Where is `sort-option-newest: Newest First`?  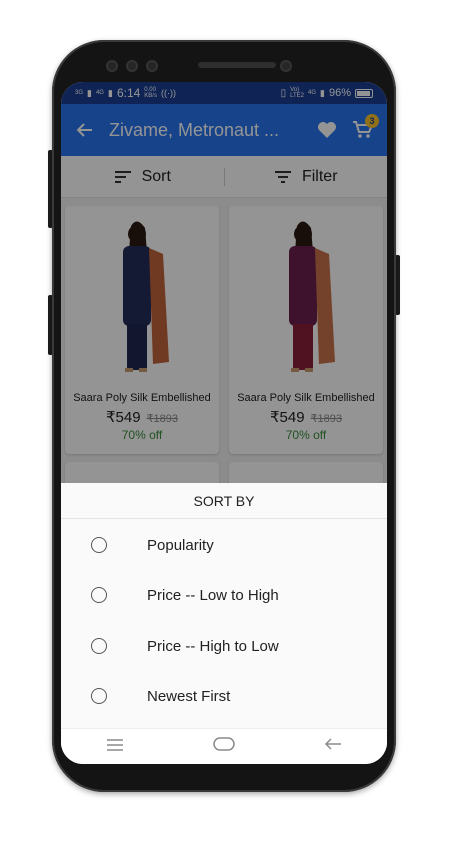 sort-option-newest: Newest First is located at coordinates (224, 696).